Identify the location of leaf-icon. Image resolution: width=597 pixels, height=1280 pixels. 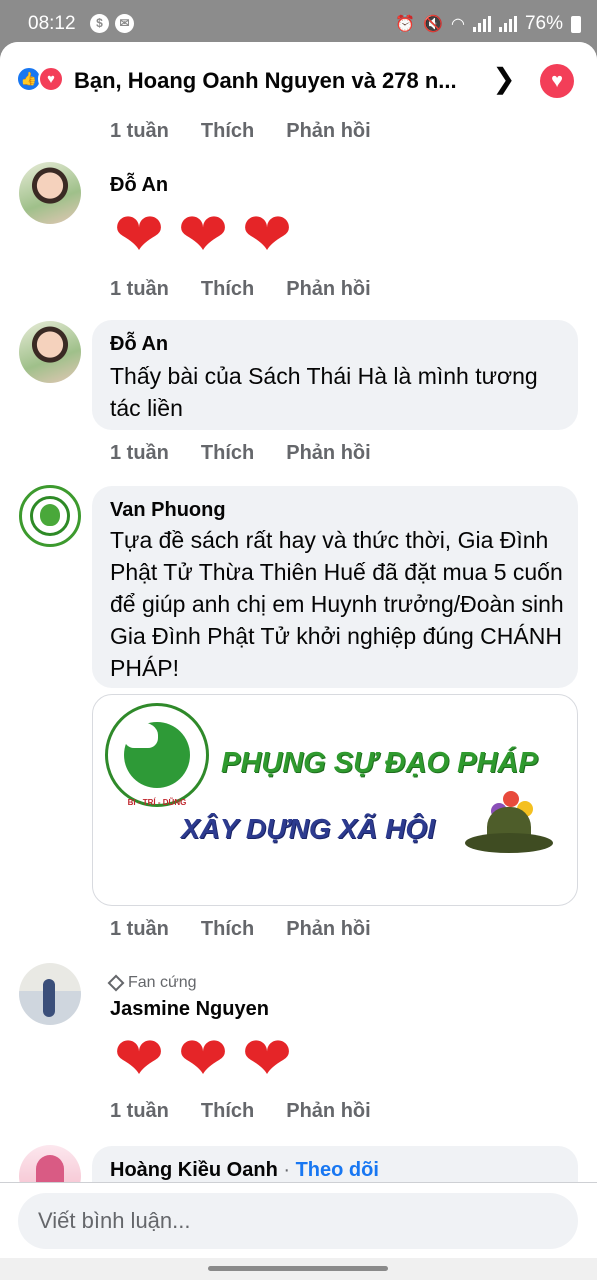
(50, 515).